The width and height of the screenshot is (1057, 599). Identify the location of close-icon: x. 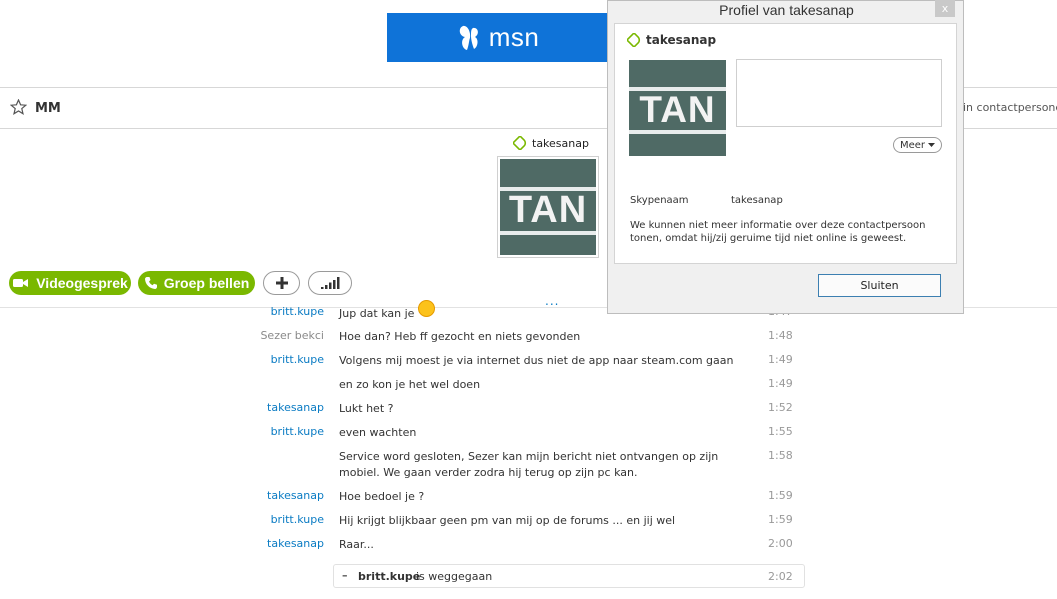
(945, 8).